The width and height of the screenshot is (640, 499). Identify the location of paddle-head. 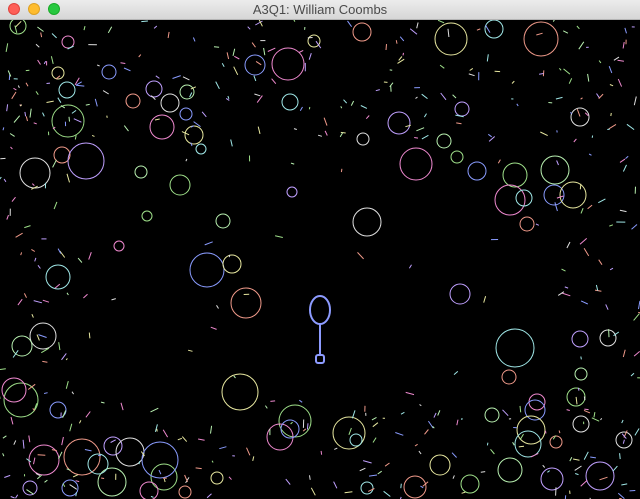
(320, 310).